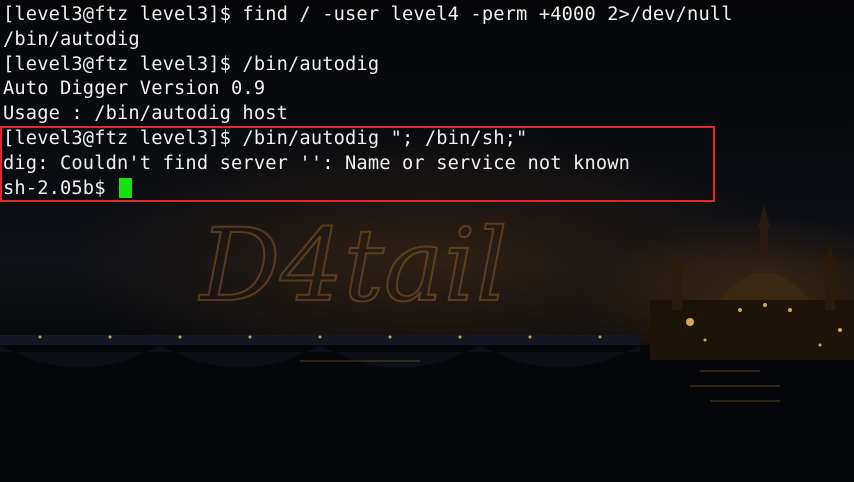 The height and width of the screenshot is (482, 854). What do you see at coordinates (353, 265) in the screenshot?
I see `wallpaper-watermark: D4tail` at bounding box center [353, 265].